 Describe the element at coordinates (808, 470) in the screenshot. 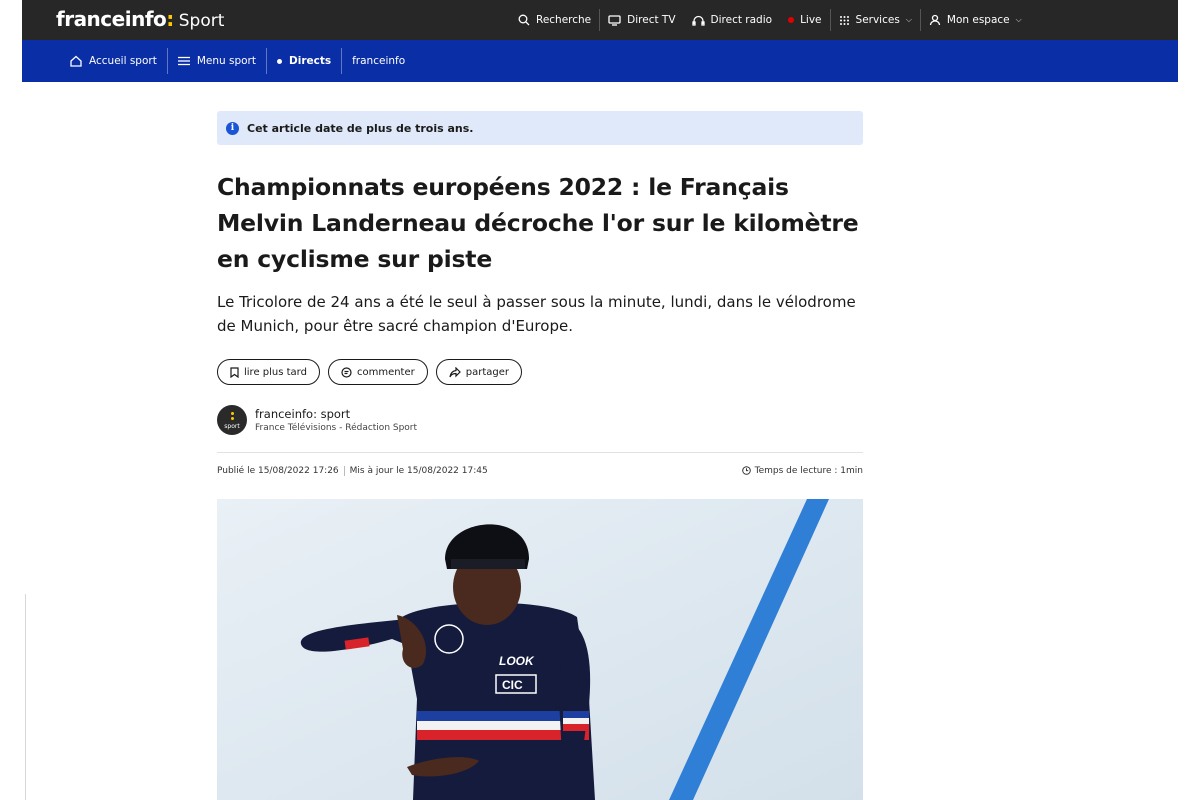

I see `reading-time-label: Temps de lecture : 1min` at that location.